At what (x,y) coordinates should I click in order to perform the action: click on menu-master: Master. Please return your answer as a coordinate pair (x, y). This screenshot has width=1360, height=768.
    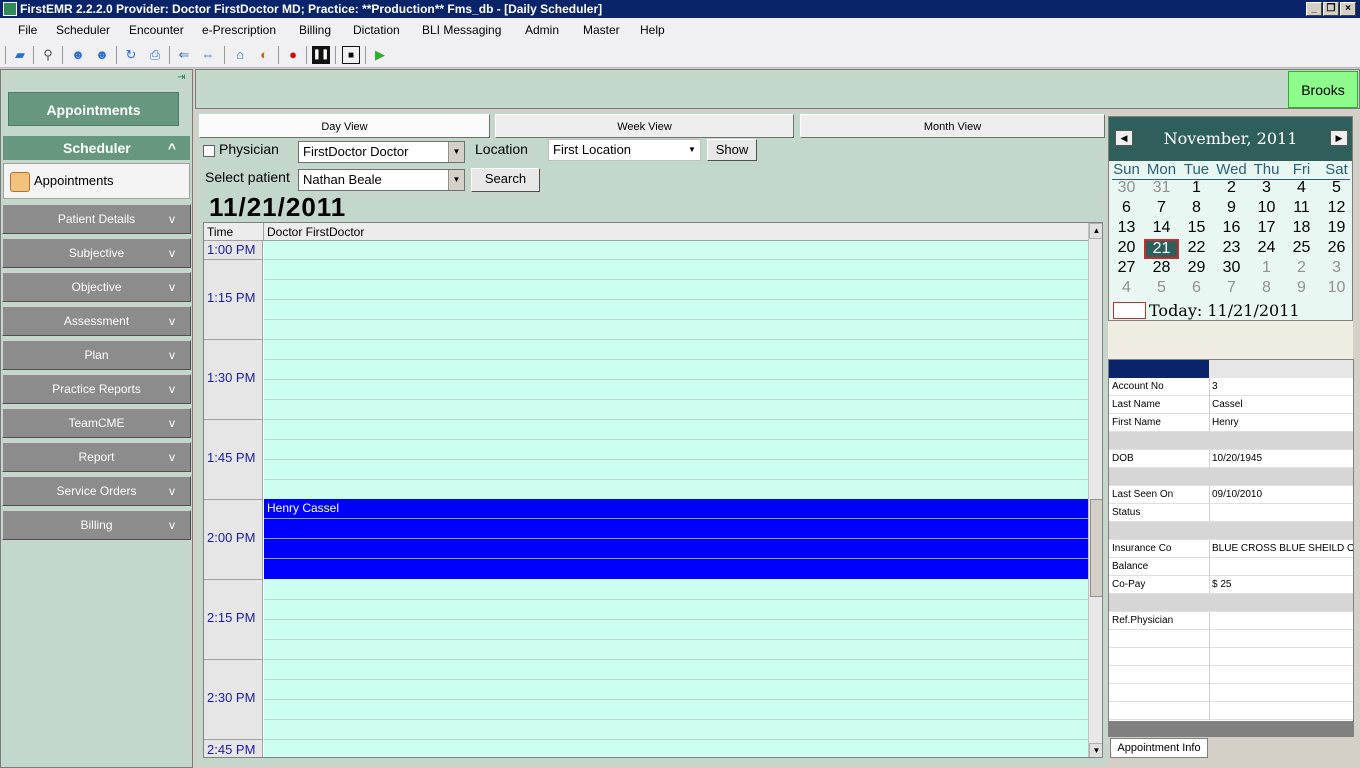
    Looking at the image, I should click on (601, 30).